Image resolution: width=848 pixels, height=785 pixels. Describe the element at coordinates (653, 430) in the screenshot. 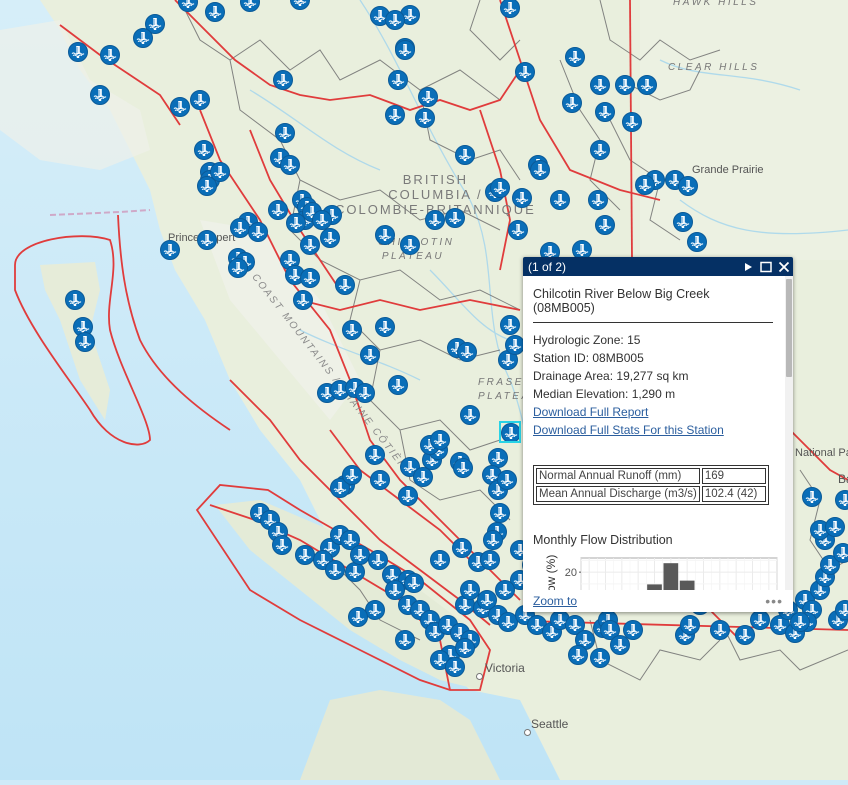

I see `download-full-stats-link: Download Full Stats For this Station` at that location.